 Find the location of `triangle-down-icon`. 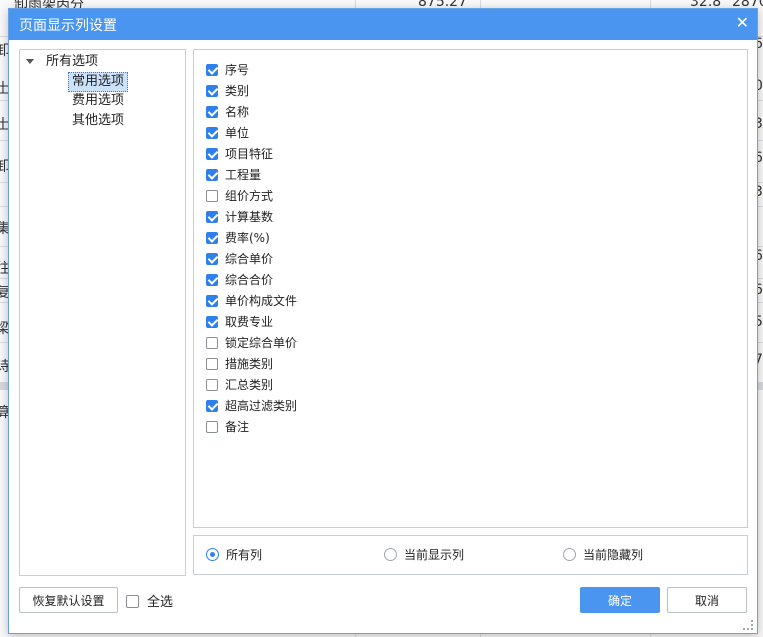

triangle-down-icon is located at coordinates (30, 61).